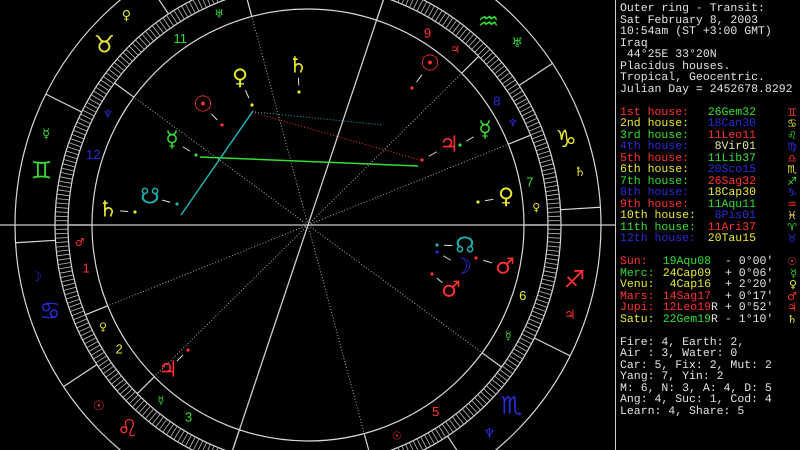 The height and width of the screenshot is (450, 800). Describe the element at coordinates (696, 31) in the screenshot. I see `chart-info-line: 10:54am (ST +3:00 GMT)` at that location.